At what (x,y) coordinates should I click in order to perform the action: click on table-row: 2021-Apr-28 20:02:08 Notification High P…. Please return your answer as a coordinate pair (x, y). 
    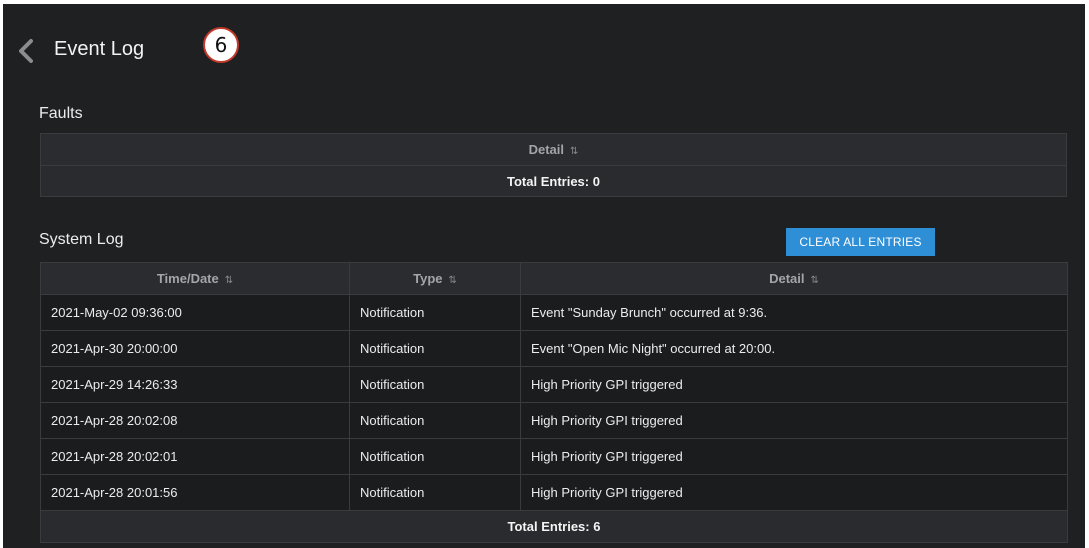
    Looking at the image, I should click on (554, 420).